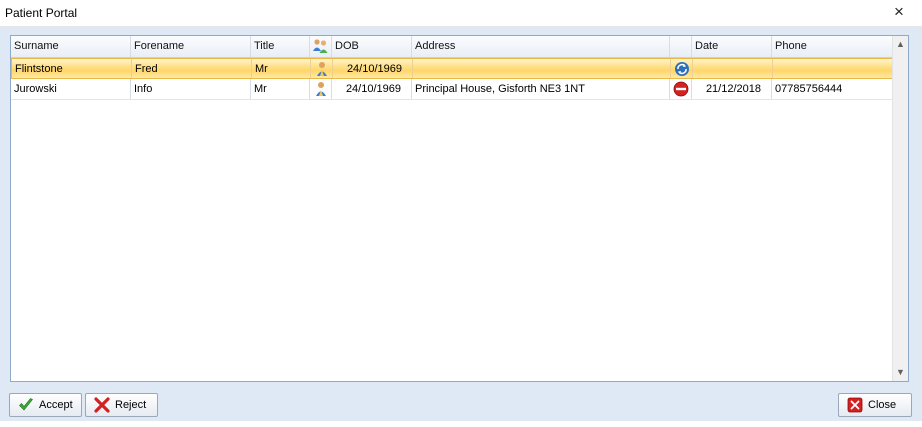 The width and height of the screenshot is (922, 427). I want to click on column-header-status, so click(681, 46).